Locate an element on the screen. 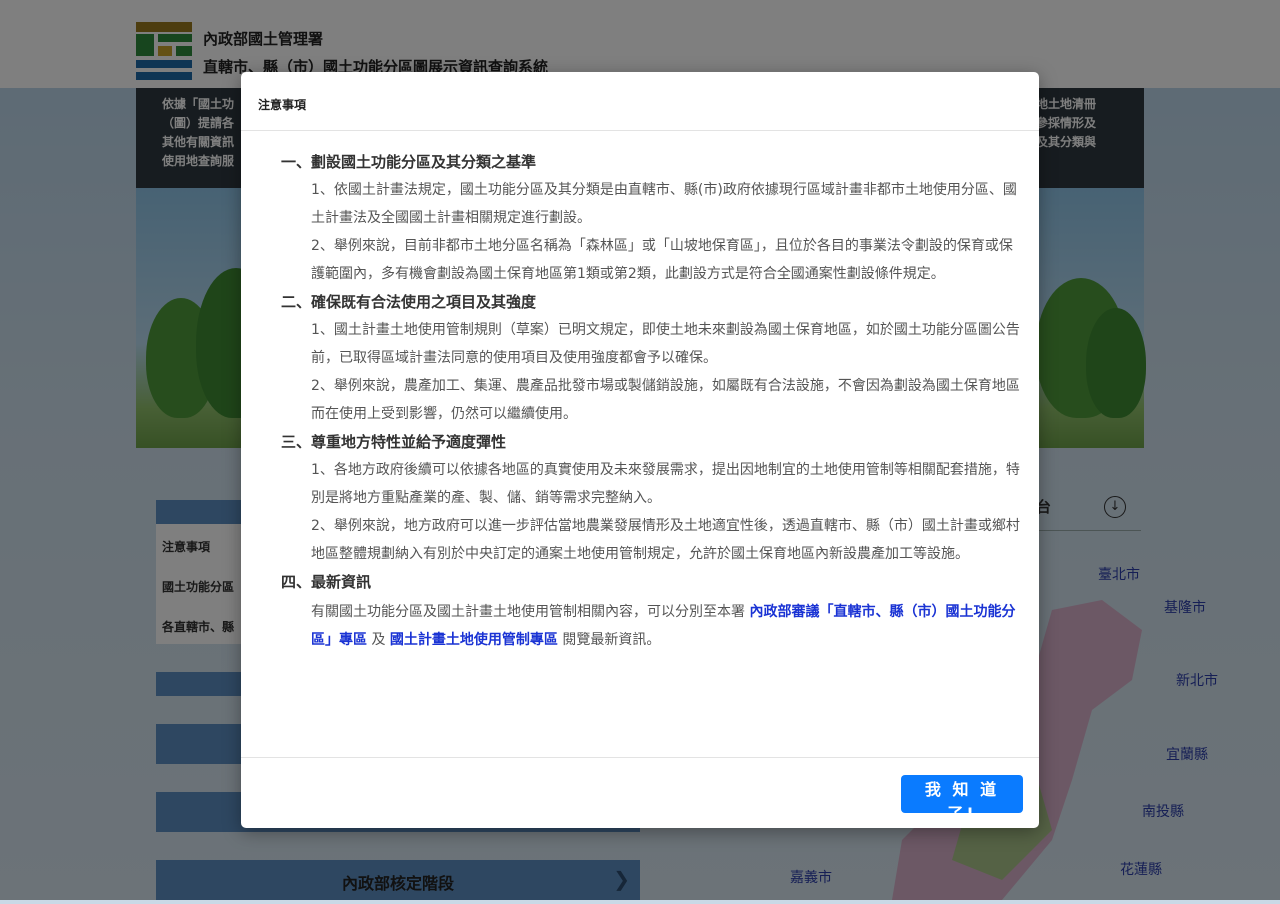 The height and width of the screenshot is (904, 1280). section-title: 一、劃設國土功能分區及其分類之基準 is located at coordinates (409, 162).